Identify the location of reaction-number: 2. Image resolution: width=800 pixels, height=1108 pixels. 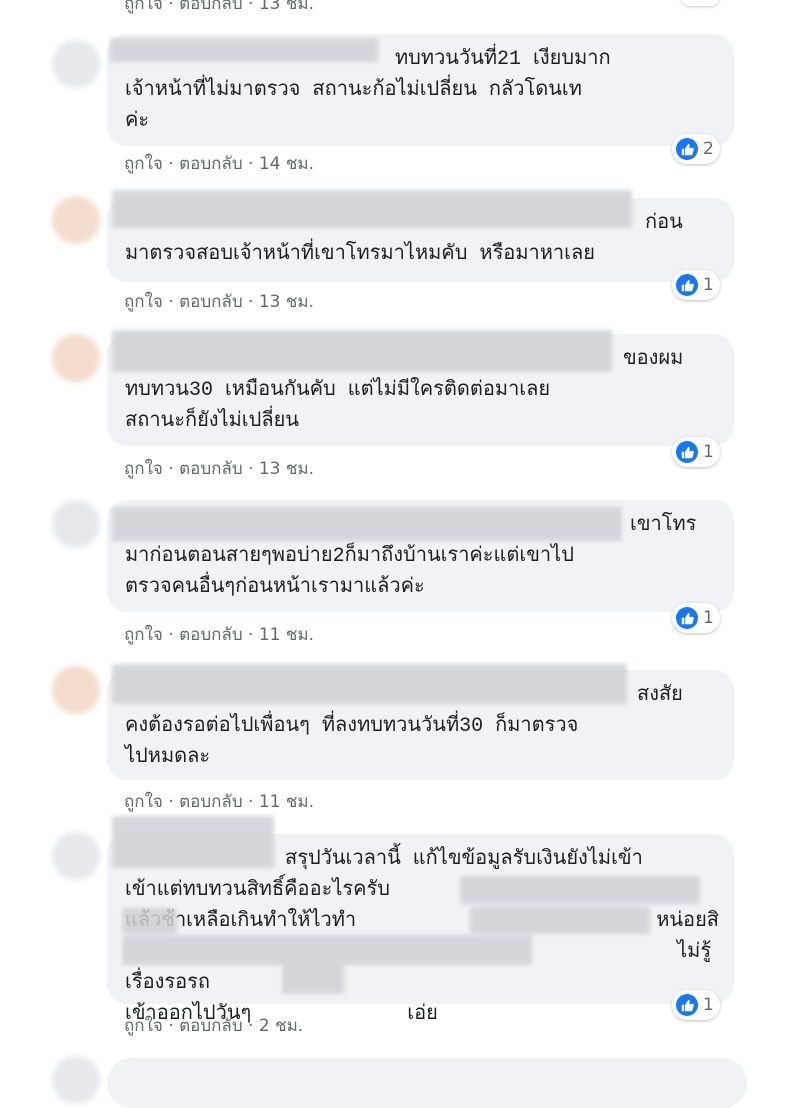
(708, 149).